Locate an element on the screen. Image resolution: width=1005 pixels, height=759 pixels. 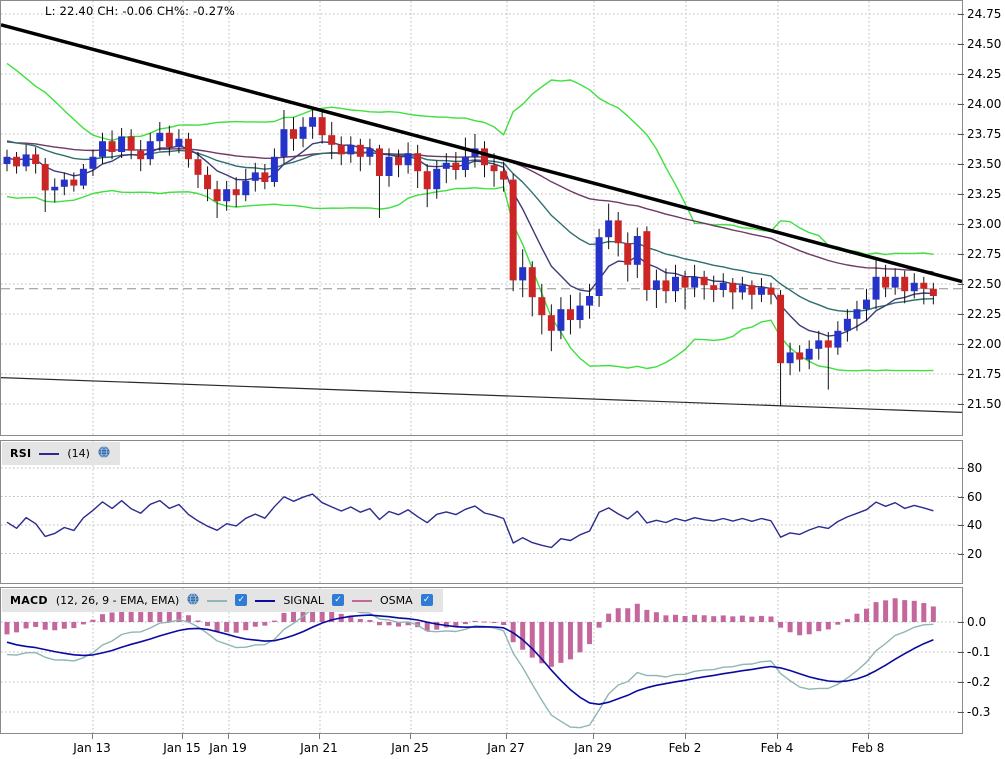
signal-line is located at coordinates (470, 660).